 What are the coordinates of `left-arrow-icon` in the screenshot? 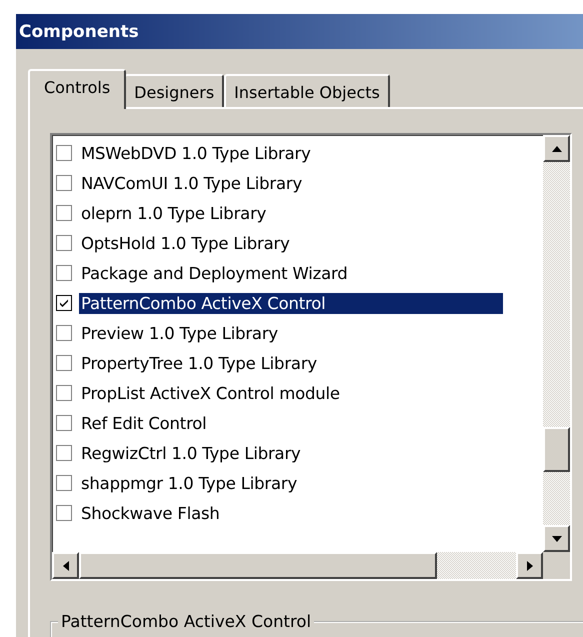 It's located at (66, 566).